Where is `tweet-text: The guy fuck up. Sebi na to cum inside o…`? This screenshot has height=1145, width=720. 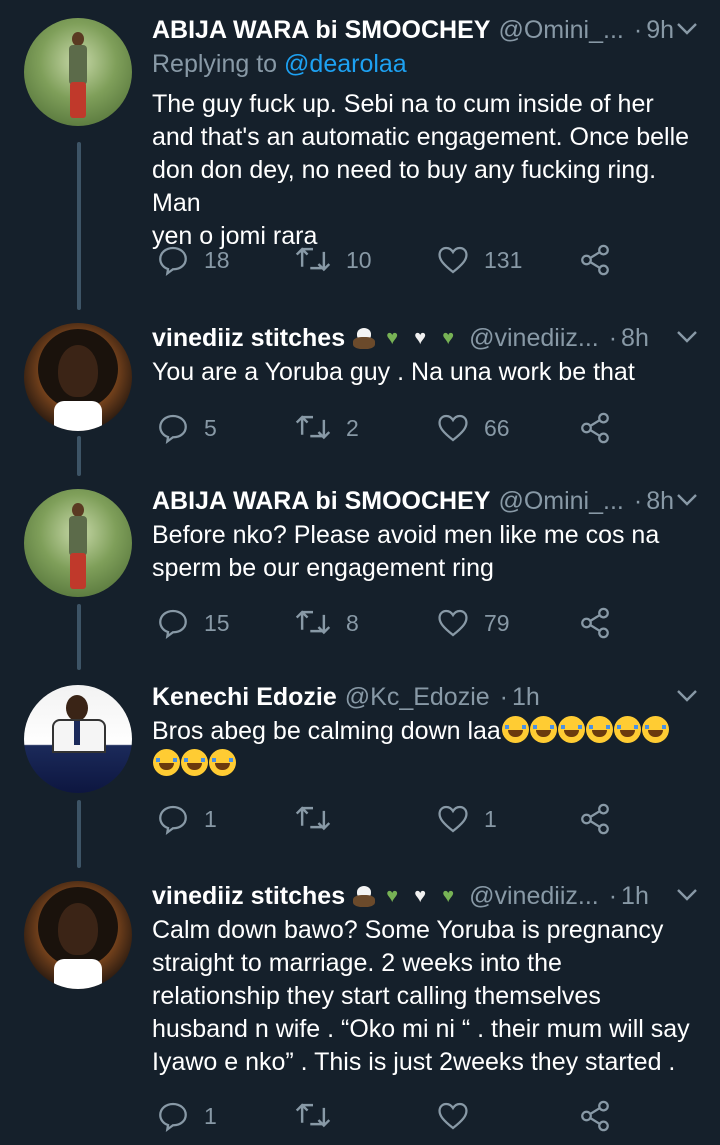 tweet-text: The guy fuck up. Sebi na to cum inside o… is located at coordinates (426, 170).